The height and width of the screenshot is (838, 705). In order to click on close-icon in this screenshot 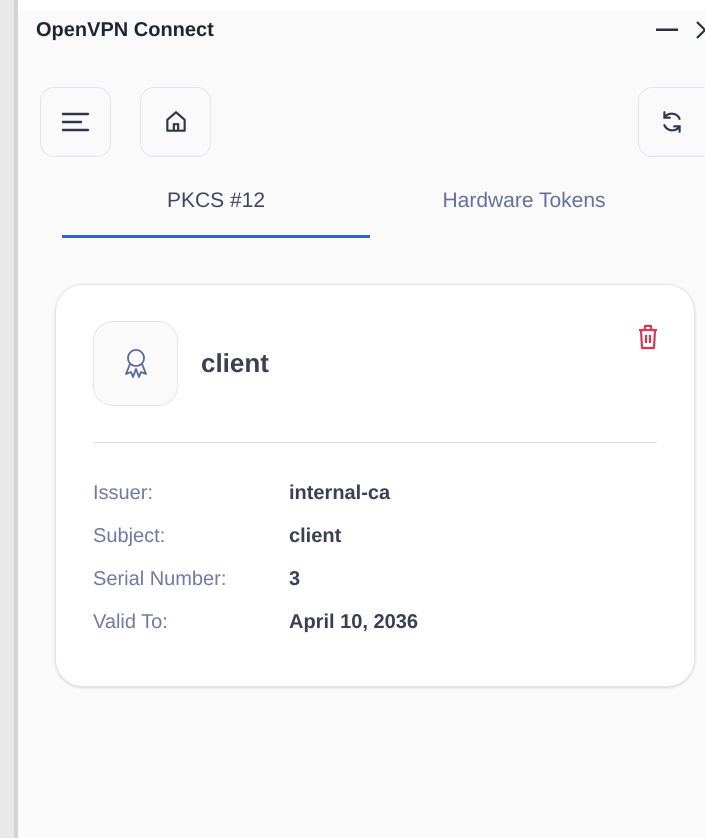, I will do `click(700, 30)`.